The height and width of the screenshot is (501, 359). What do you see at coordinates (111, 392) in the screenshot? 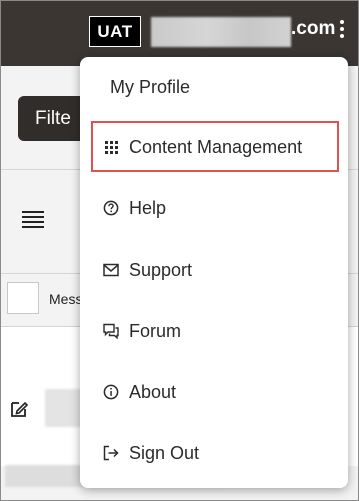
I see `info-icon` at bounding box center [111, 392].